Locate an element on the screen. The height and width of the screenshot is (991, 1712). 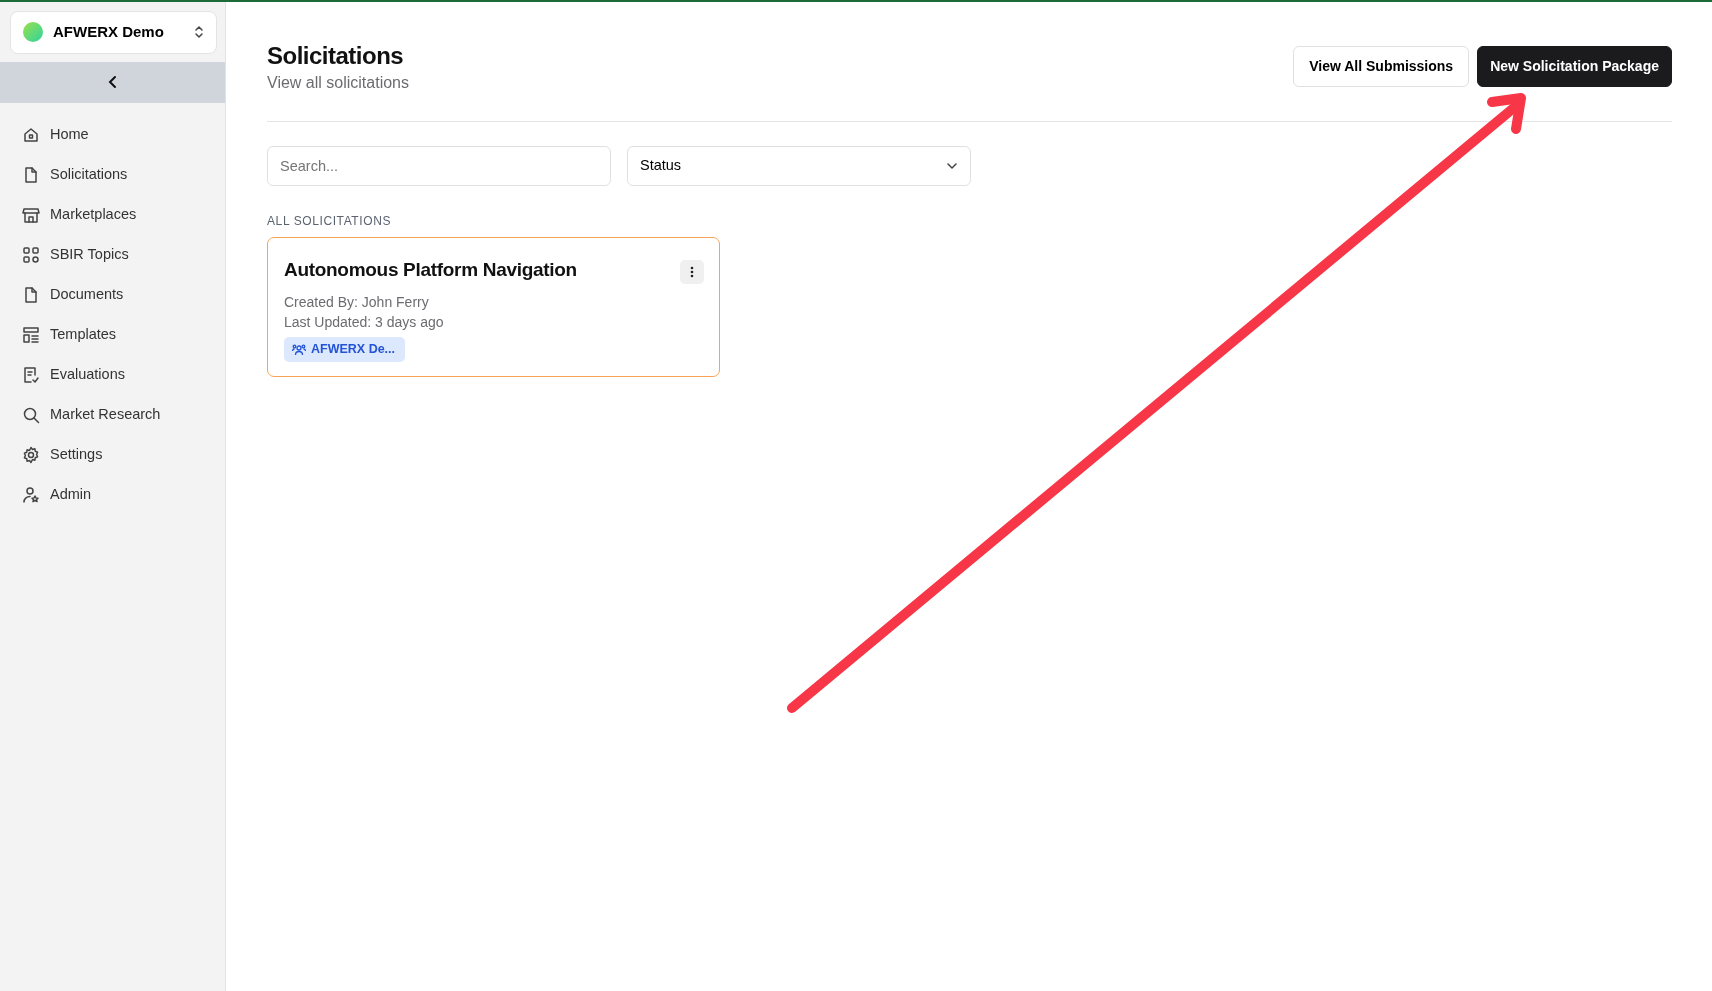
chevron-updown-icon is located at coordinates (199, 32).